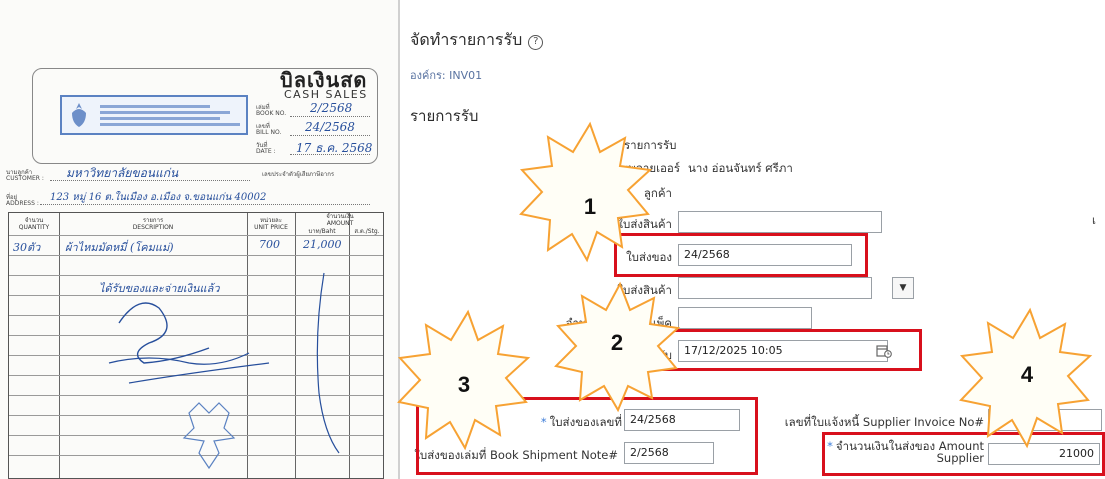 The width and height of the screenshot is (1105, 479). I want to click on handwriting-signatures, so click(224, 371).